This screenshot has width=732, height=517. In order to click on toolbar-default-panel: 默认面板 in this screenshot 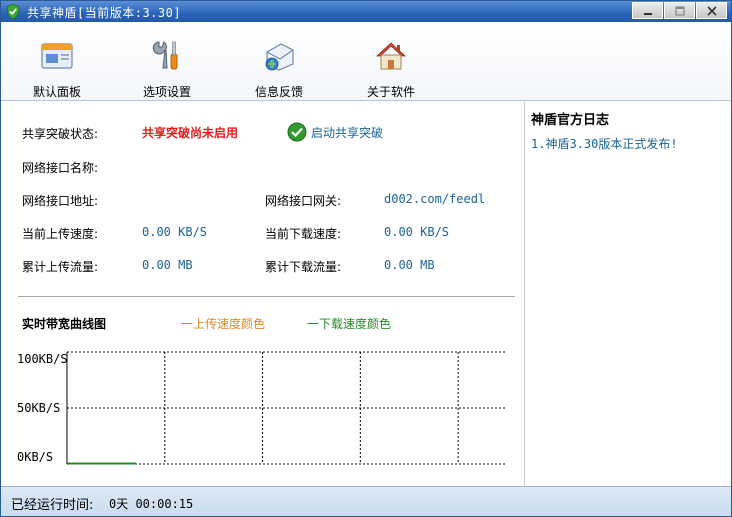, I will do `click(57, 61)`.